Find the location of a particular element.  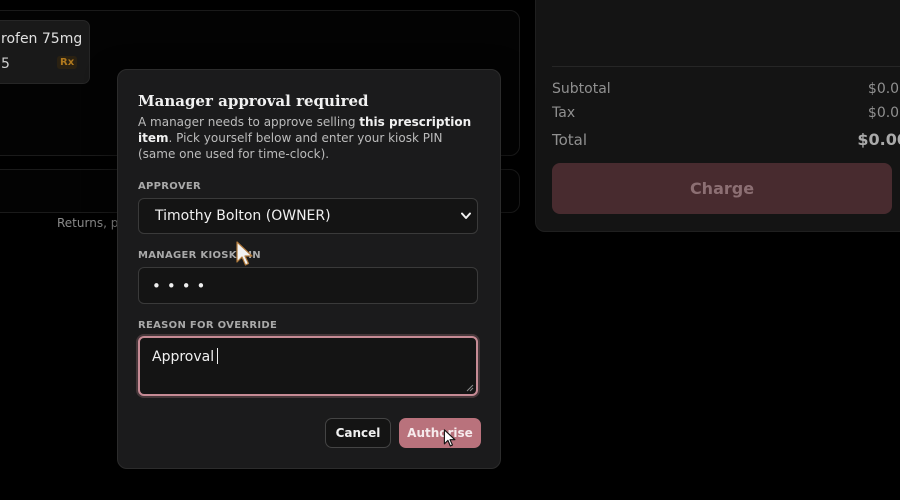

dialog-title: Manager approval required is located at coordinates (253, 101).